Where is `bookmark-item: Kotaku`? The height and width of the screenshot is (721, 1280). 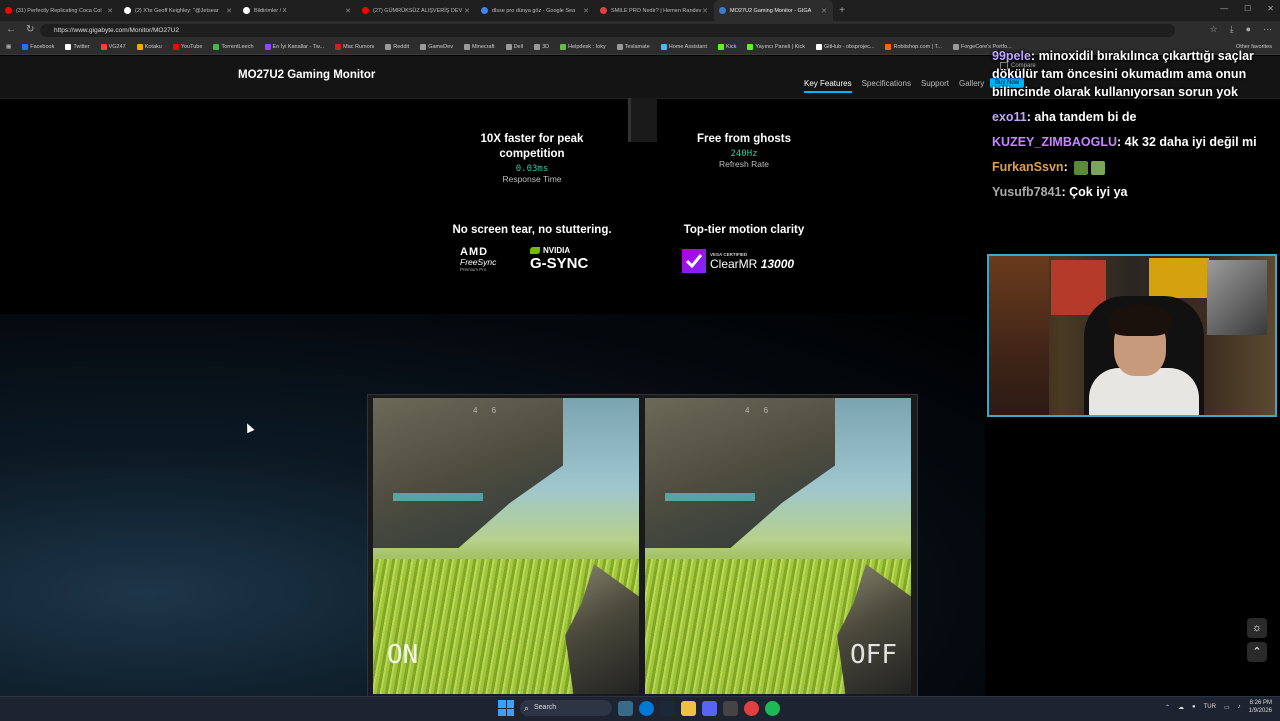
bookmark-item: Kotaku is located at coordinates (149, 47).